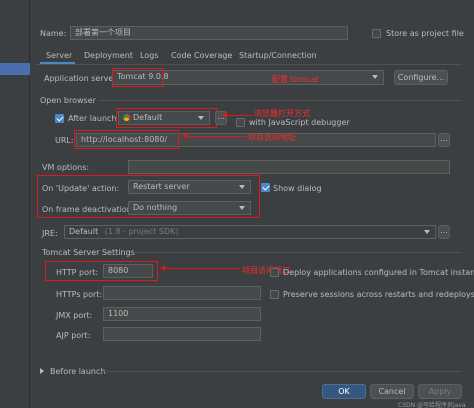 The image size is (474, 408). Describe the element at coordinates (84, 231) in the screenshot. I see `jre-value: Default` at that location.